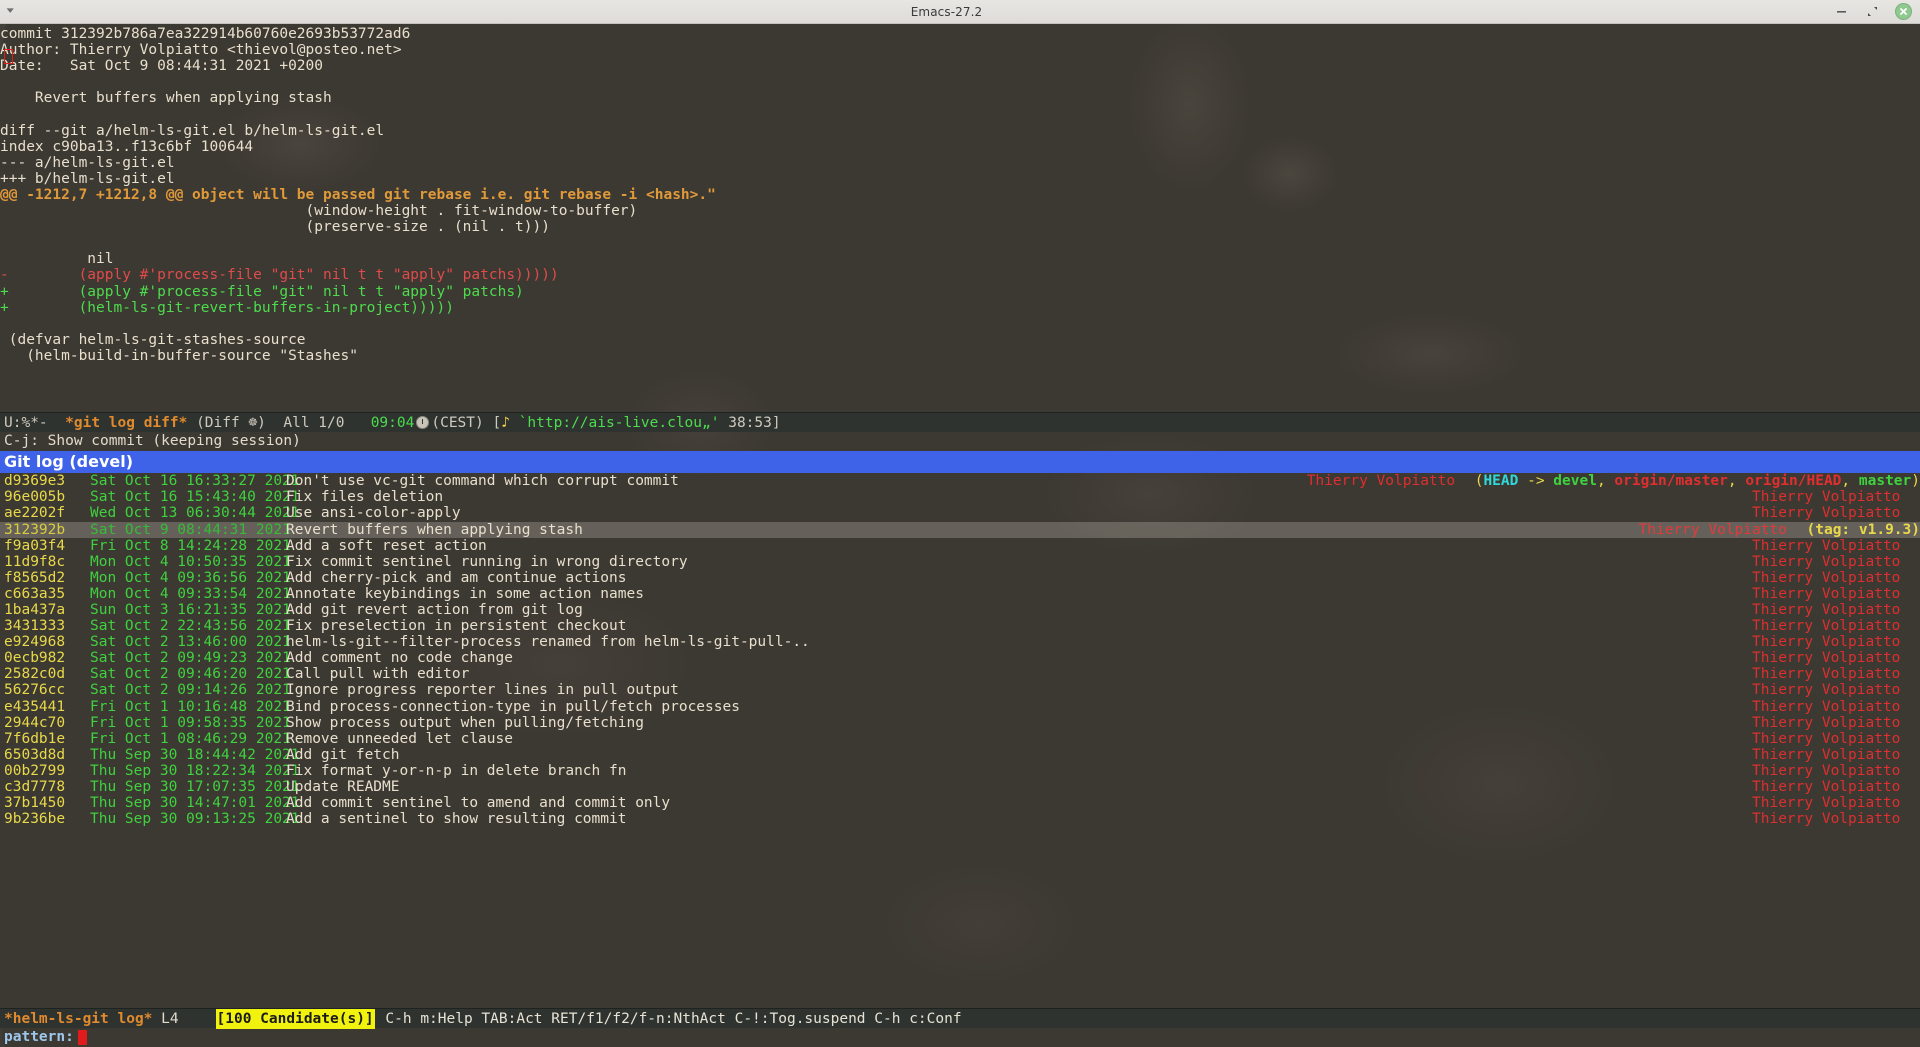  Describe the element at coordinates (190, 738) in the screenshot. I see `commit-date: Fri Oct 1 08:46:29 2021` at that location.